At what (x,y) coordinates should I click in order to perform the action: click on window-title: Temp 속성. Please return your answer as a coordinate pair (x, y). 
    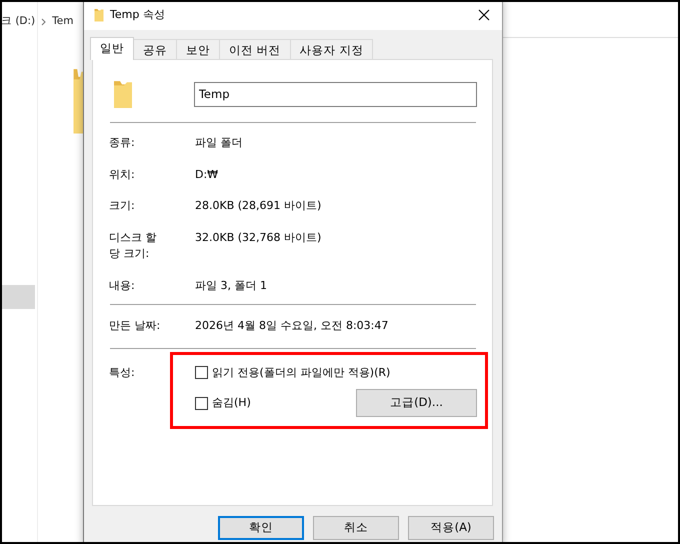
    Looking at the image, I should click on (137, 14).